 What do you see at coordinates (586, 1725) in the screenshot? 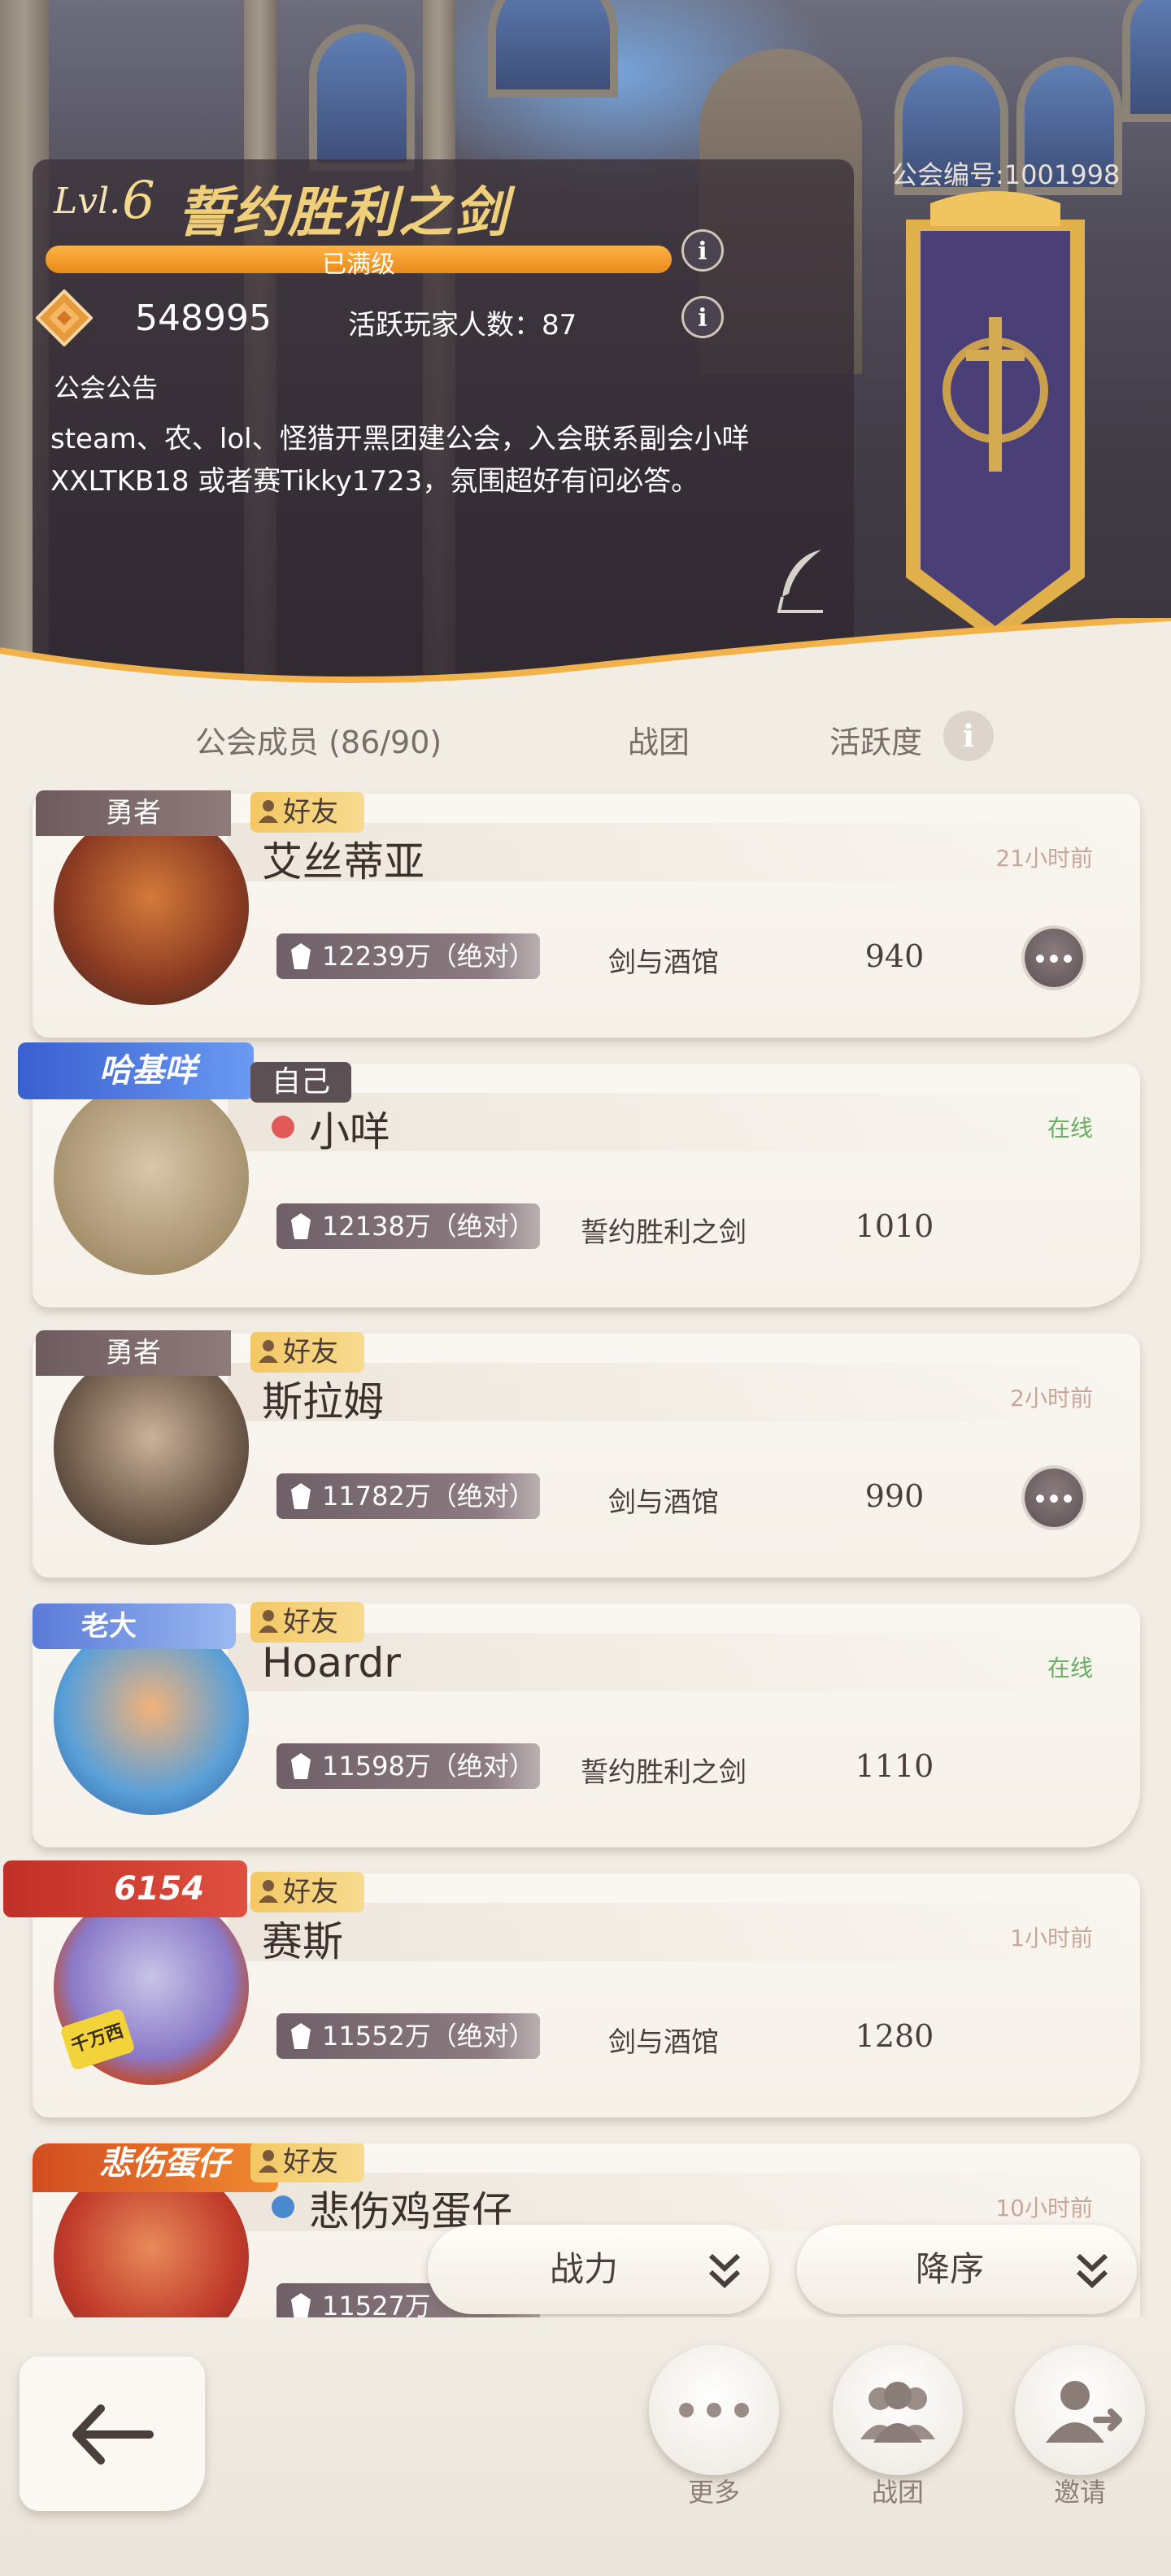
I see `member-card: 老大 好友 Hoardr 在线 11598万（绝对） 誓约胜利之剑 1110` at bounding box center [586, 1725].